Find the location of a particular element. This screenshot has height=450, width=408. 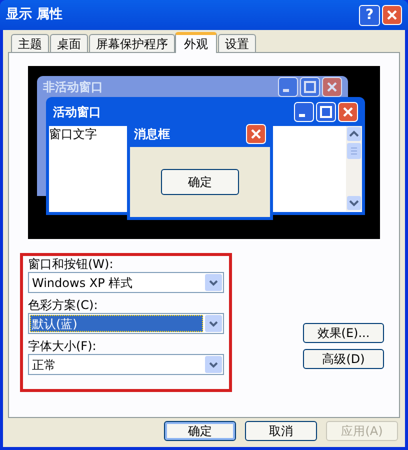

field-label: 字体大小(F): is located at coordinates (63, 346).